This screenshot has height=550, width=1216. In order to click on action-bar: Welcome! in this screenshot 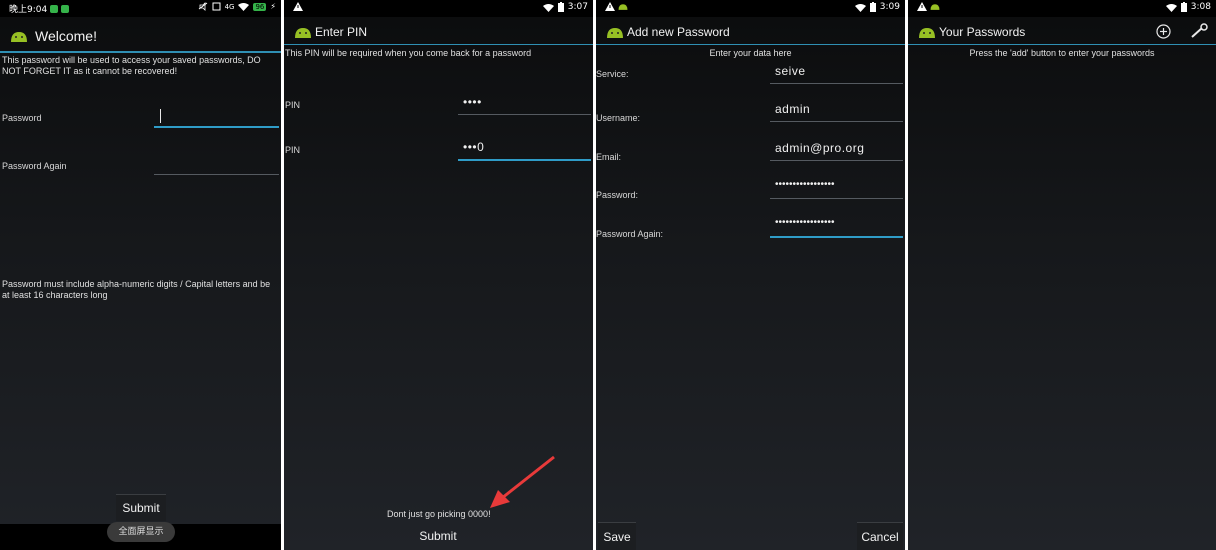, I will do `click(140, 34)`.